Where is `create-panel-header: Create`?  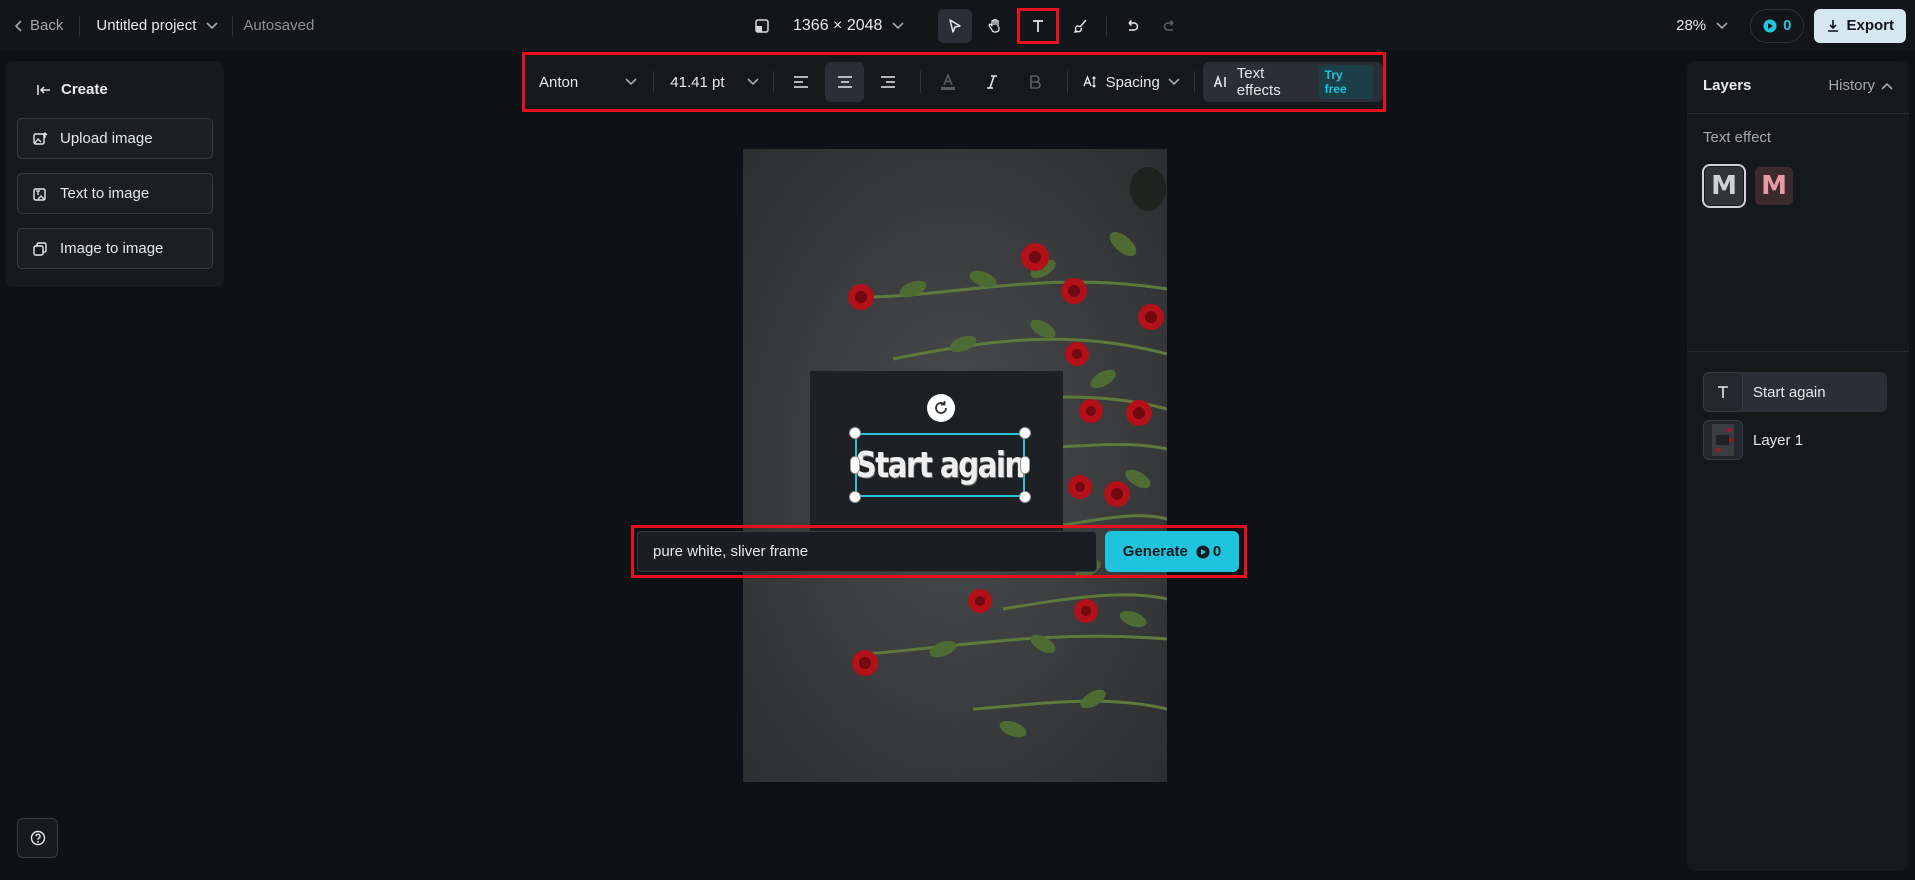
create-panel-header: Create is located at coordinates (124, 89).